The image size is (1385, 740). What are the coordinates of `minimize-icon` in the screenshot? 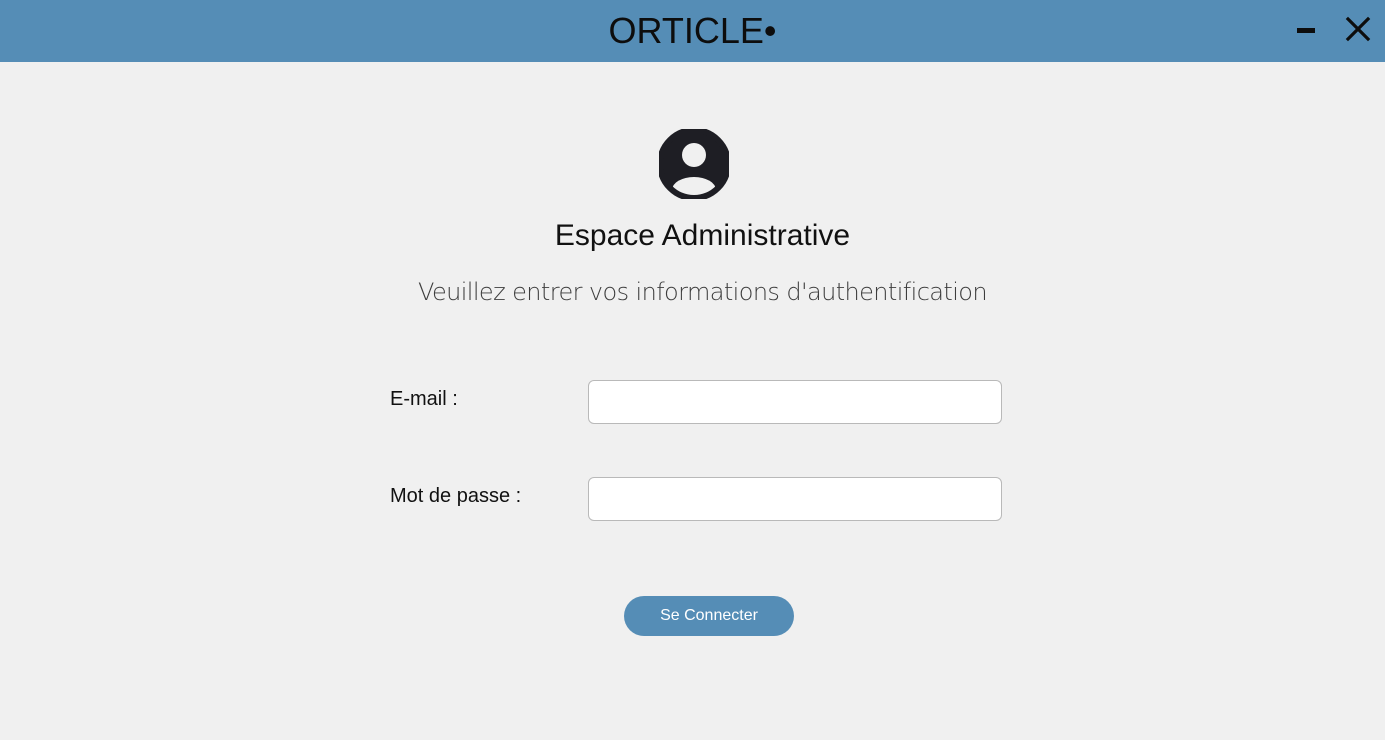 It's located at (1306, 30).